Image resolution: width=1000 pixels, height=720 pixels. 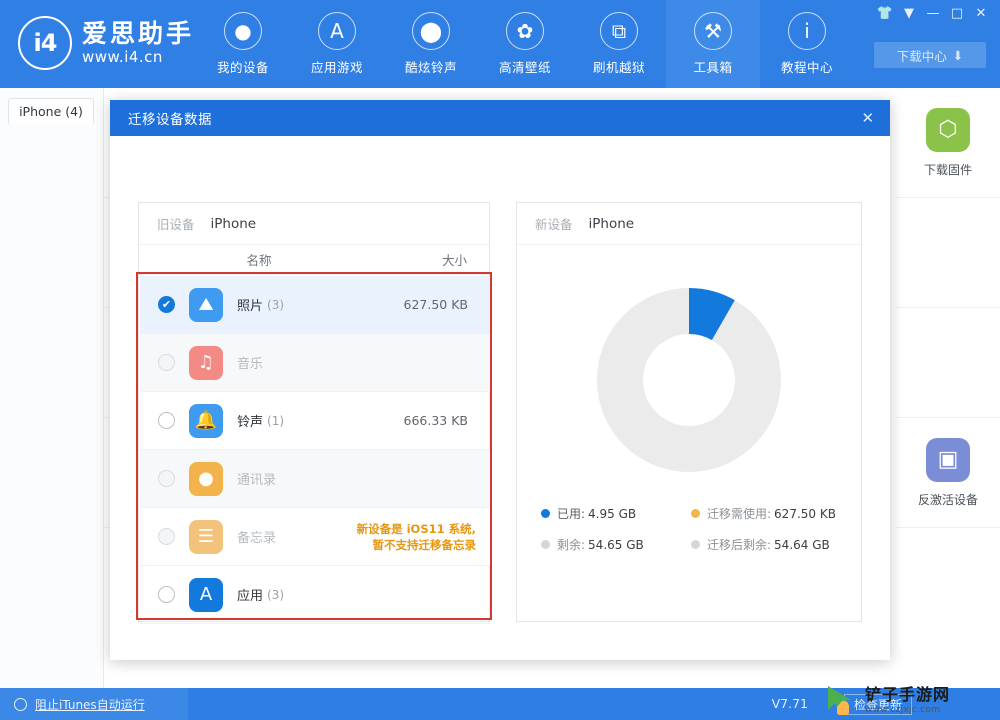 What do you see at coordinates (122, 57) in the screenshot?
I see `logo-subtitle: www.i4.cn` at bounding box center [122, 57].